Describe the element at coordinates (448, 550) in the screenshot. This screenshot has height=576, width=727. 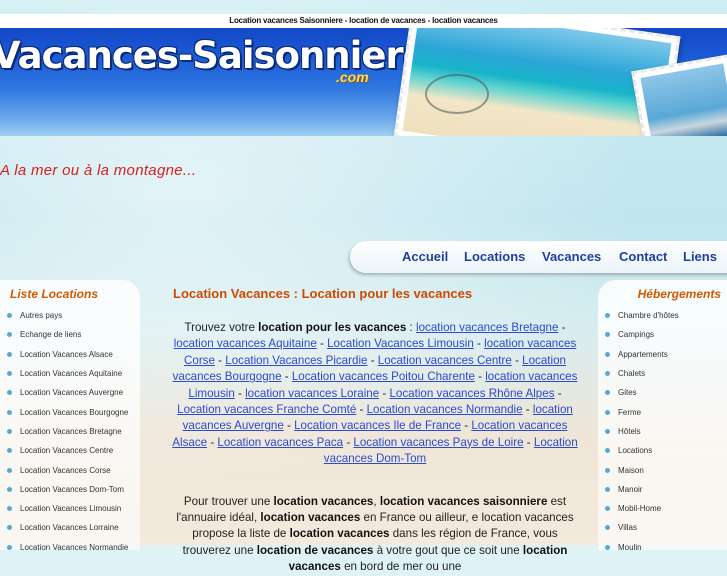
I see `body-text: à votre gout que ce soit une` at that location.